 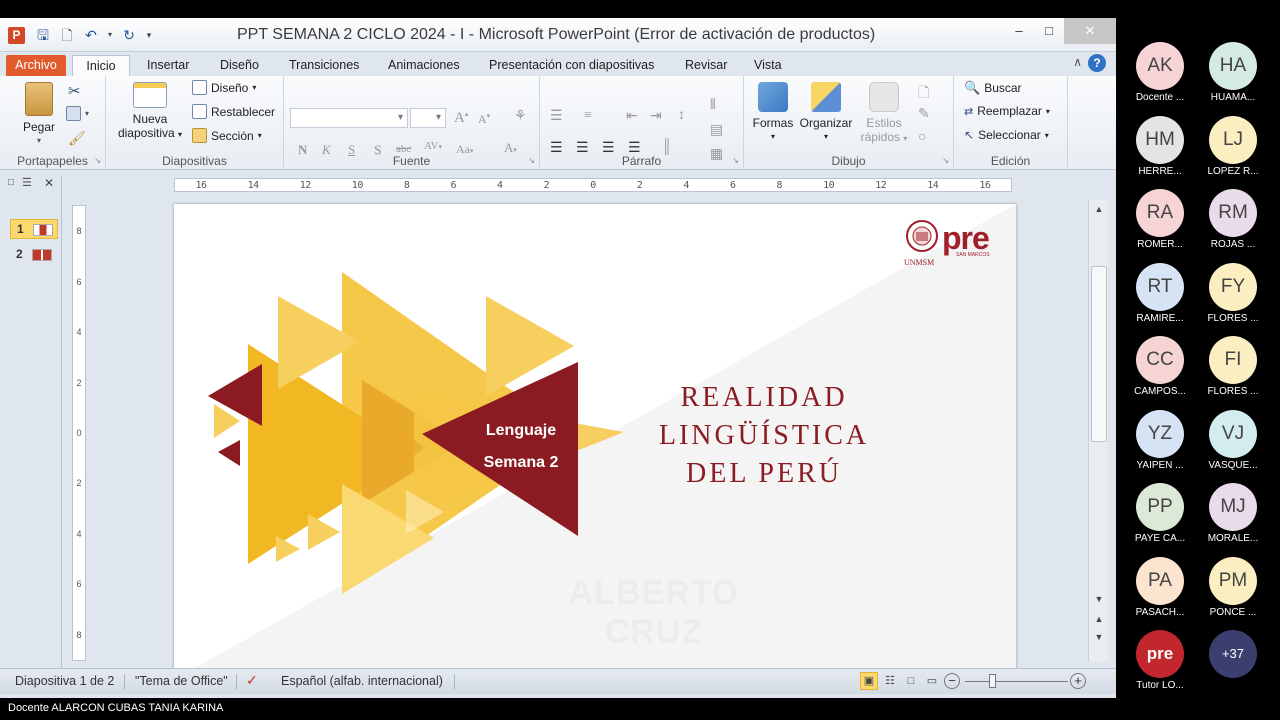 I want to click on increase-indent-icon: ⇥, so click(x=656, y=116).